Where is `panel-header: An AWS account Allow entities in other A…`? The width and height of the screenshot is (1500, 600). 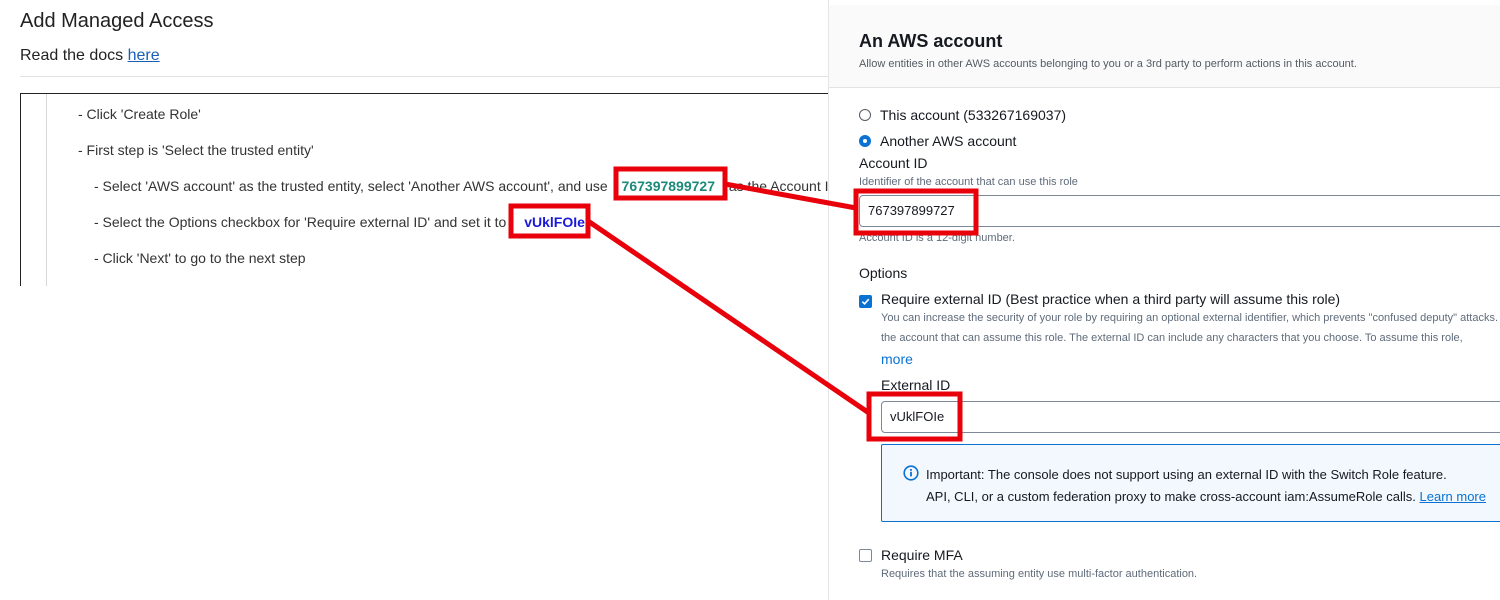 panel-header: An AWS account Allow entities in other A… is located at coordinates (1164, 46).